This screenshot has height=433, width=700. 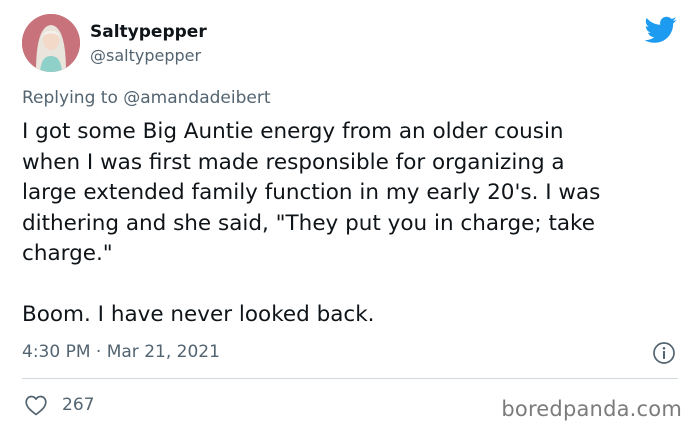 What do you see at coordinates (121, 352) in the screenshot?
I see `tweet-timestamp: 4:30 PM · Mar 21, 2021` at bounding box center [121, 352].